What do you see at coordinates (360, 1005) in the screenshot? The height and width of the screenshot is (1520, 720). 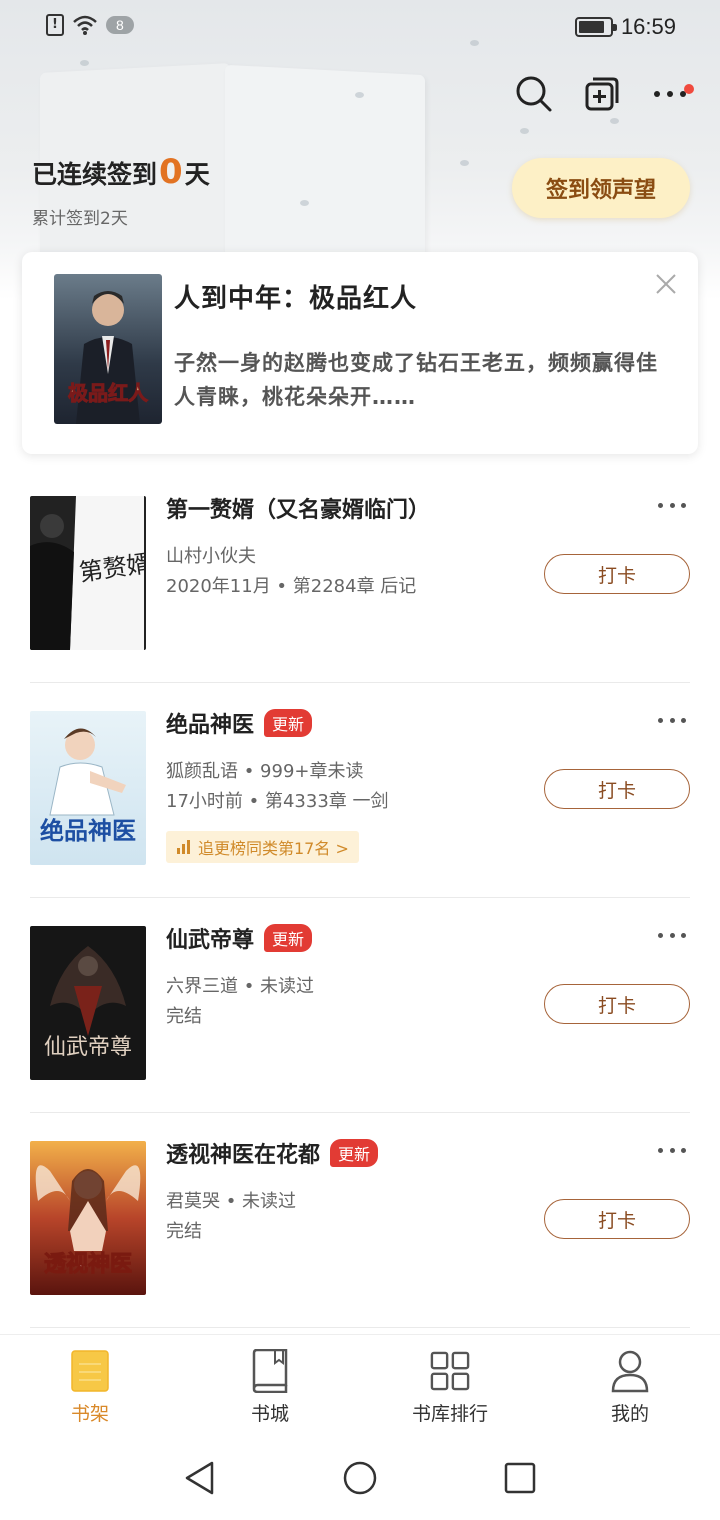 I see `book-item: 仙武帝尊 仙武帝尊 更新 六界三道 • 未读过 完结 打卡` at bounding box center [360, 1005].